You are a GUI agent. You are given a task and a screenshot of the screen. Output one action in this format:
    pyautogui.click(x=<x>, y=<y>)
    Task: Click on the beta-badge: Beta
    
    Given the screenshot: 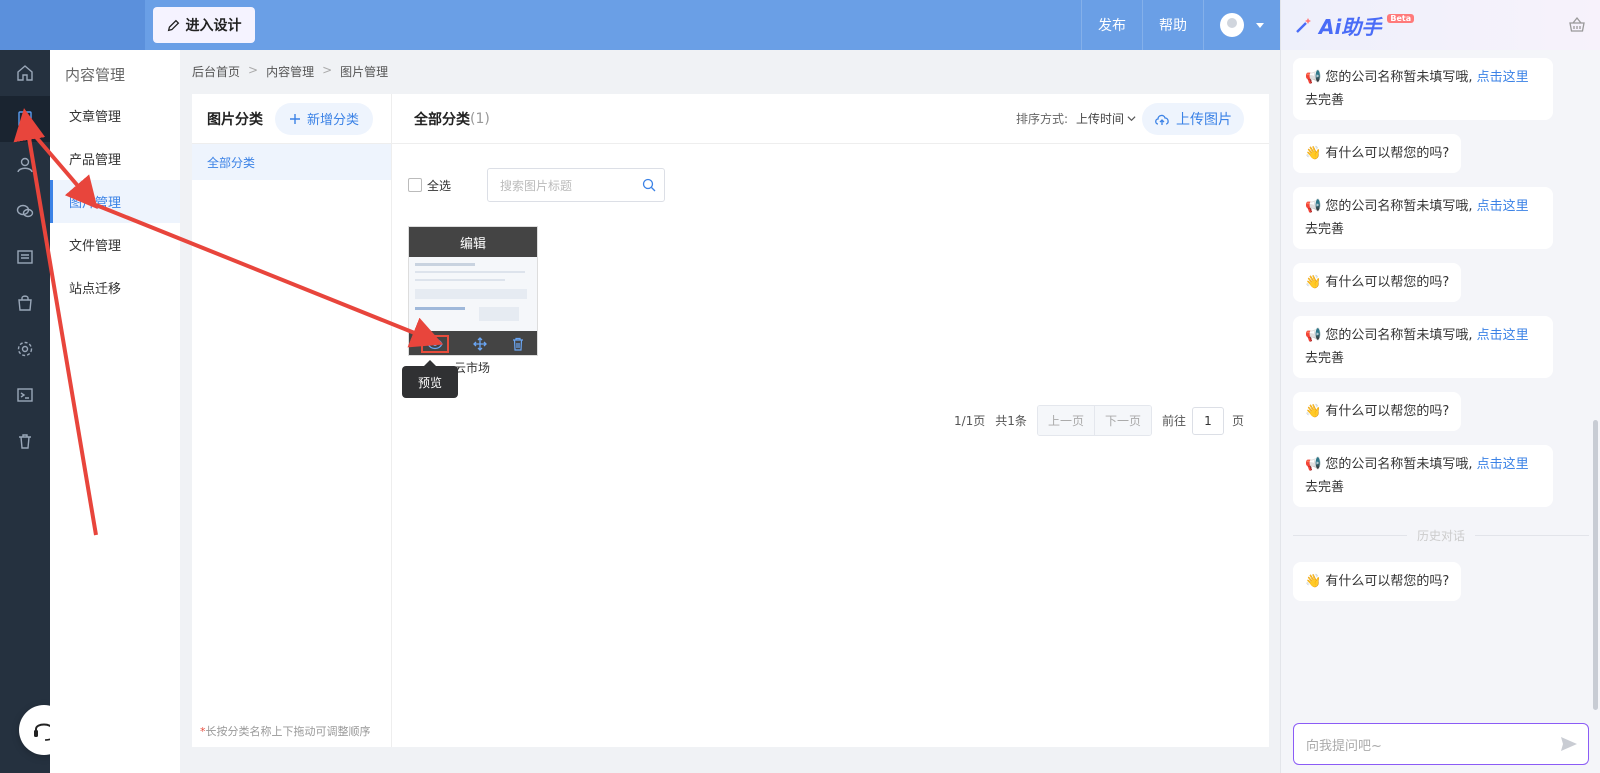 What is the action you would take?
    pyautogui.click(x=1401, y=18)
    